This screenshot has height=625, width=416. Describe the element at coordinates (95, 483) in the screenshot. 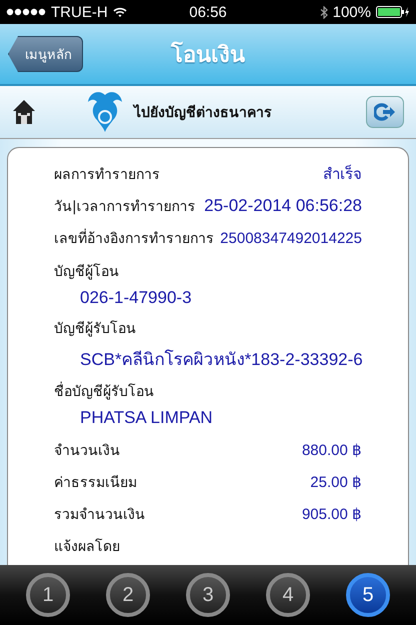

I see `field-label: ค่าธรรมเนียม` at that location.